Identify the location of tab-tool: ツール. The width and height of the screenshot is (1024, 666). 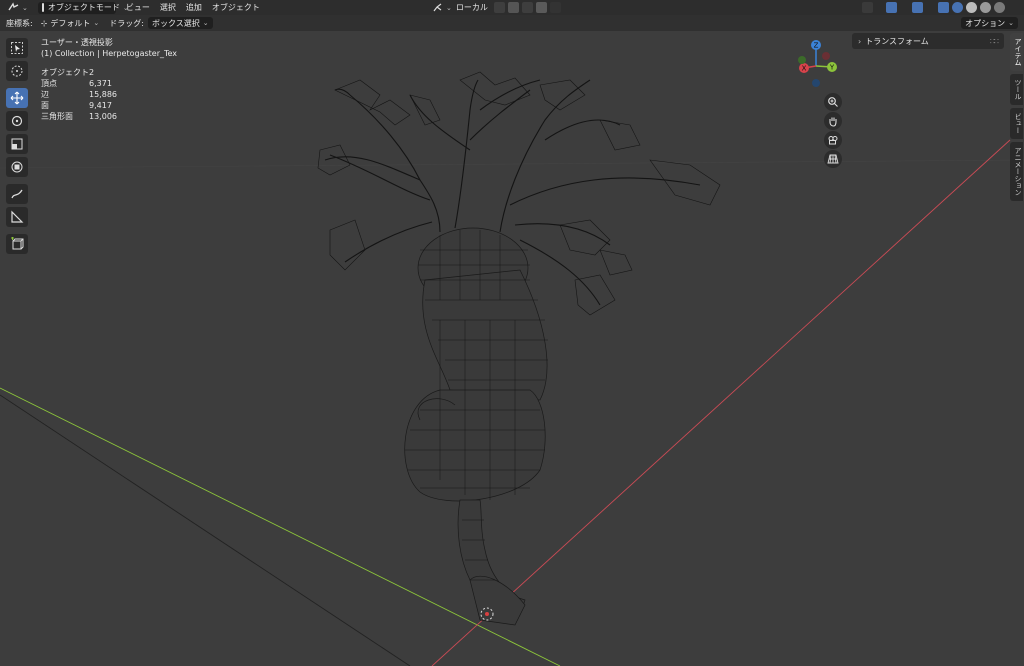
(1016, 89).